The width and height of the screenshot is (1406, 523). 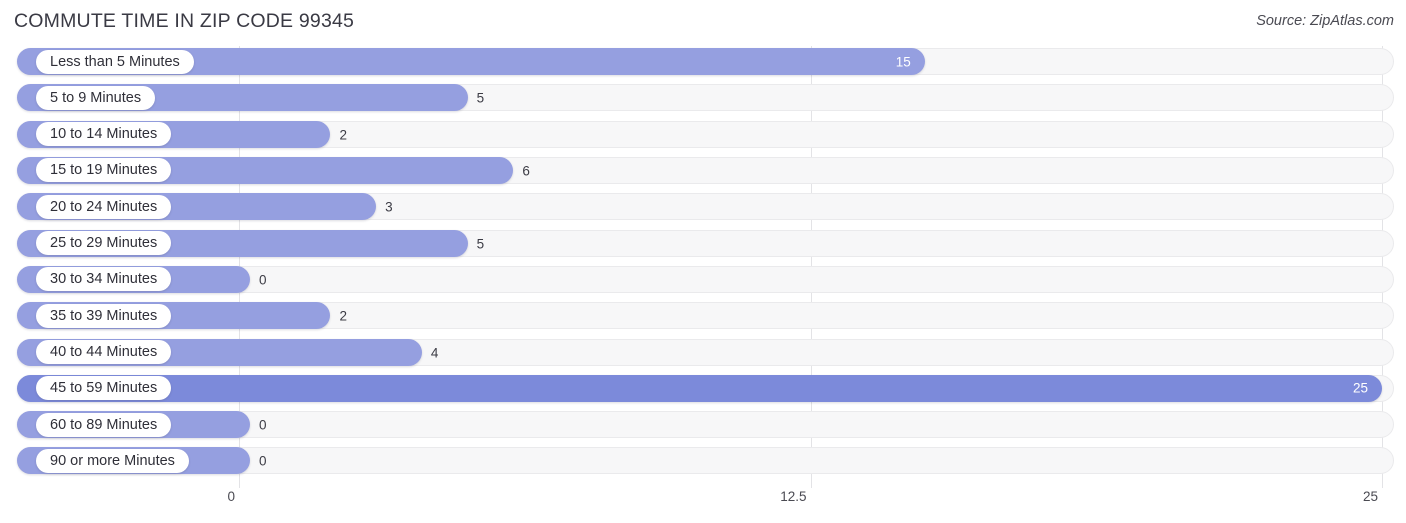 I want to click on bar-row: 2 10 to 14 Minutes, so click(x=703, y=135).